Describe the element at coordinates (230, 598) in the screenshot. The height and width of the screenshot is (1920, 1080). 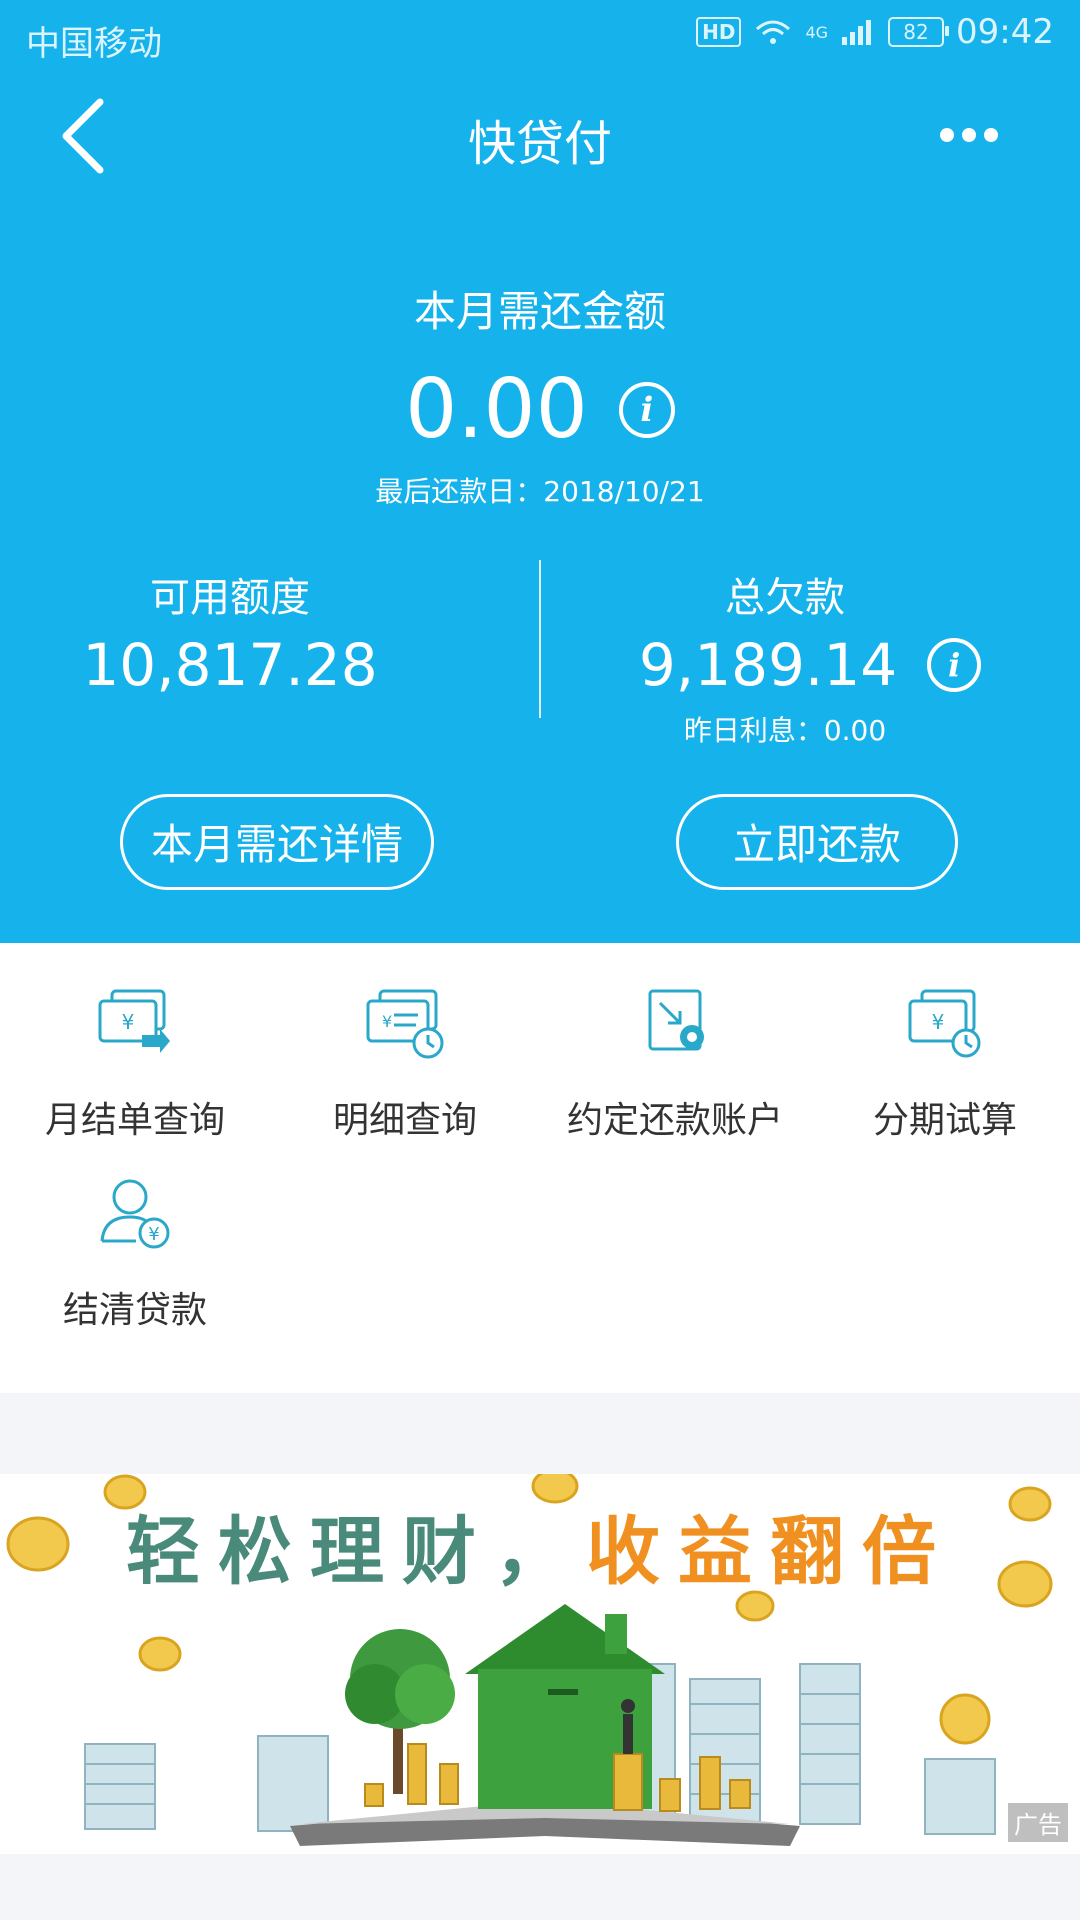
I see `available-credit-label: 可用额度` at that location.